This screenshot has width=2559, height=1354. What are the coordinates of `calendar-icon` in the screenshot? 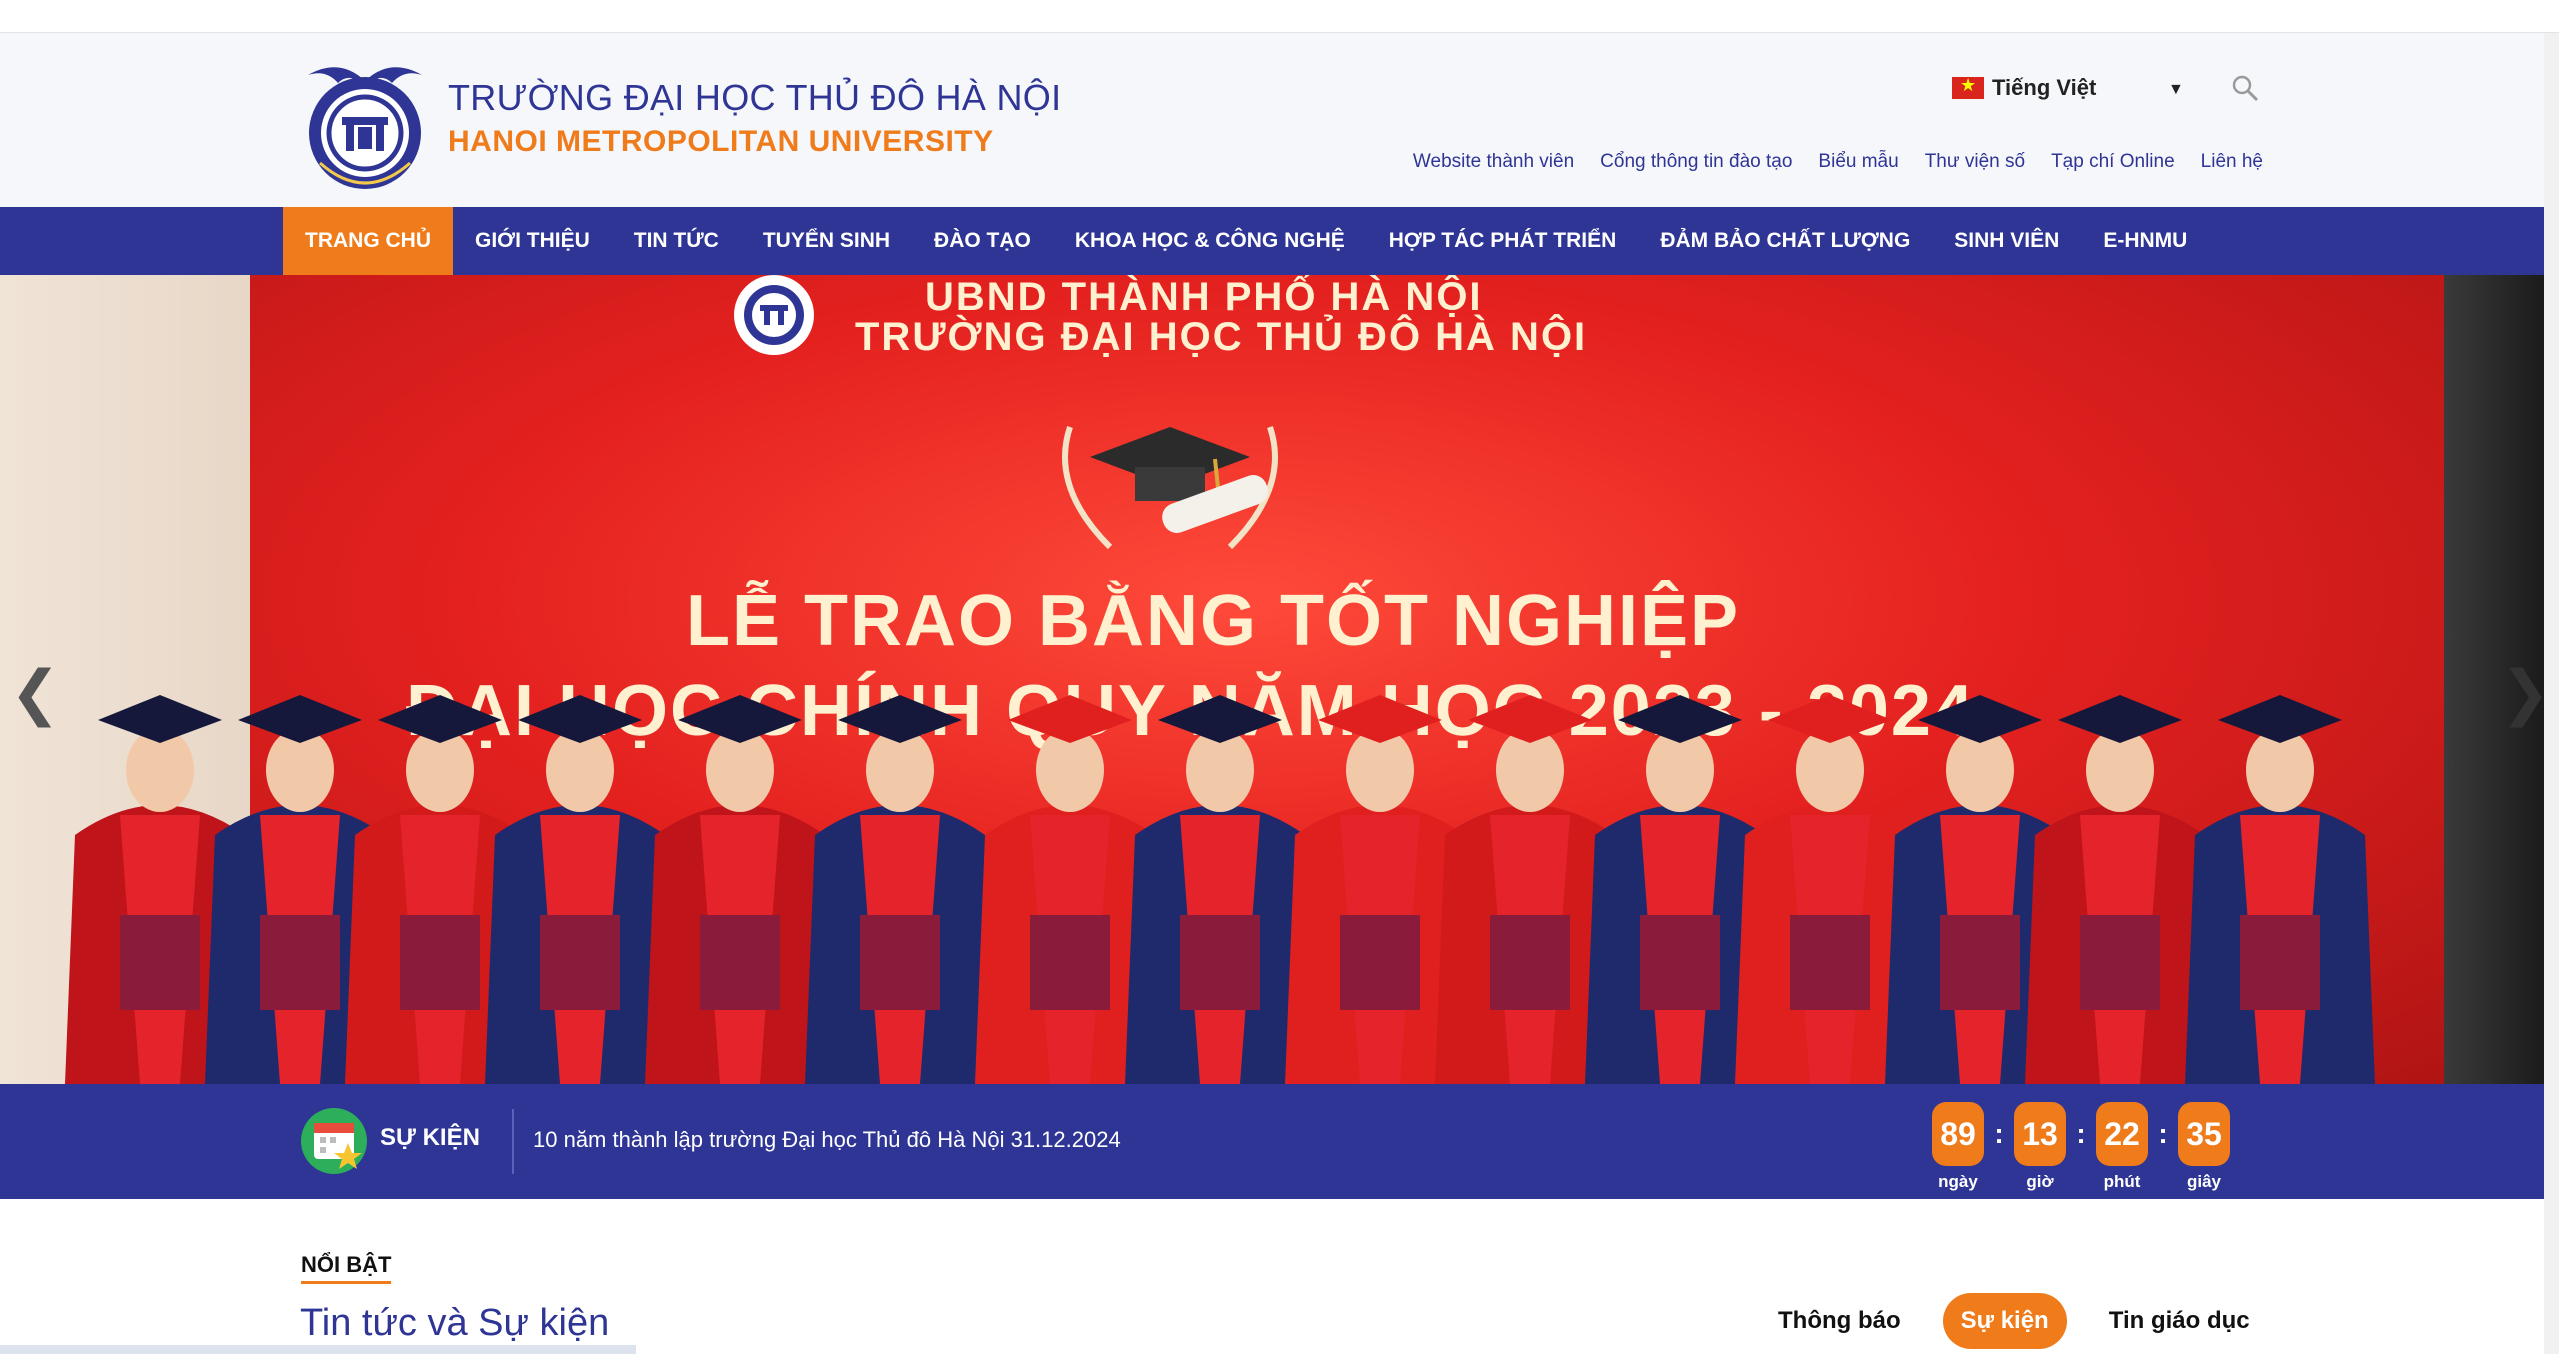 It's located at (334, 1141).